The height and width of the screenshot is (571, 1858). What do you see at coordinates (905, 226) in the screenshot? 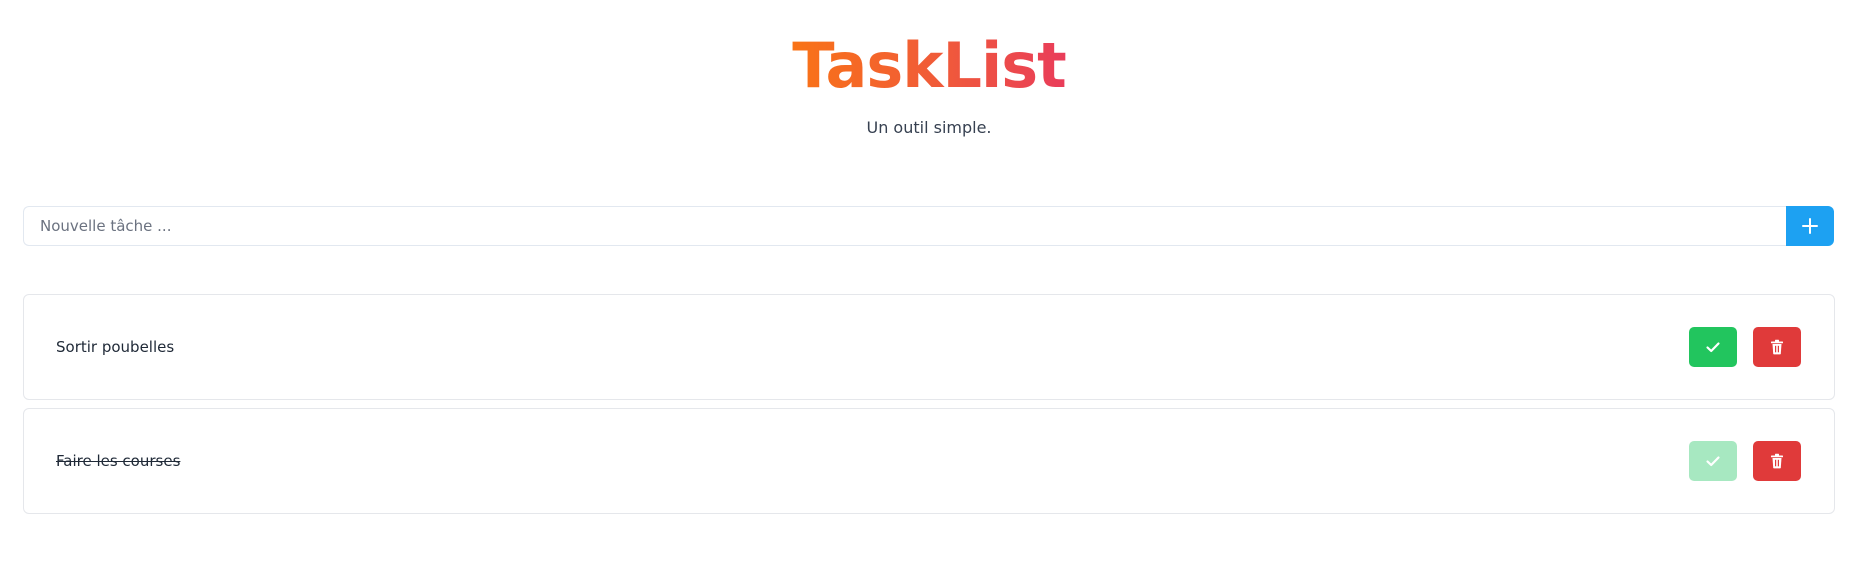
I see `new-task-input` at bounding box center [905, 226].